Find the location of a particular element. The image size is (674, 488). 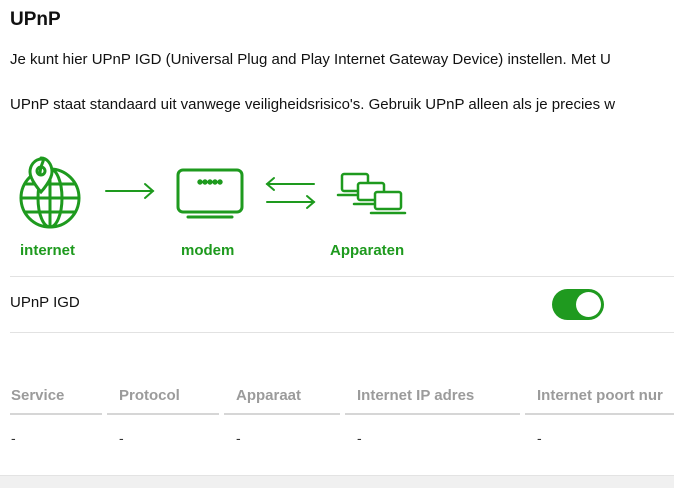

network-diagram is located at coordinates (213, 192).